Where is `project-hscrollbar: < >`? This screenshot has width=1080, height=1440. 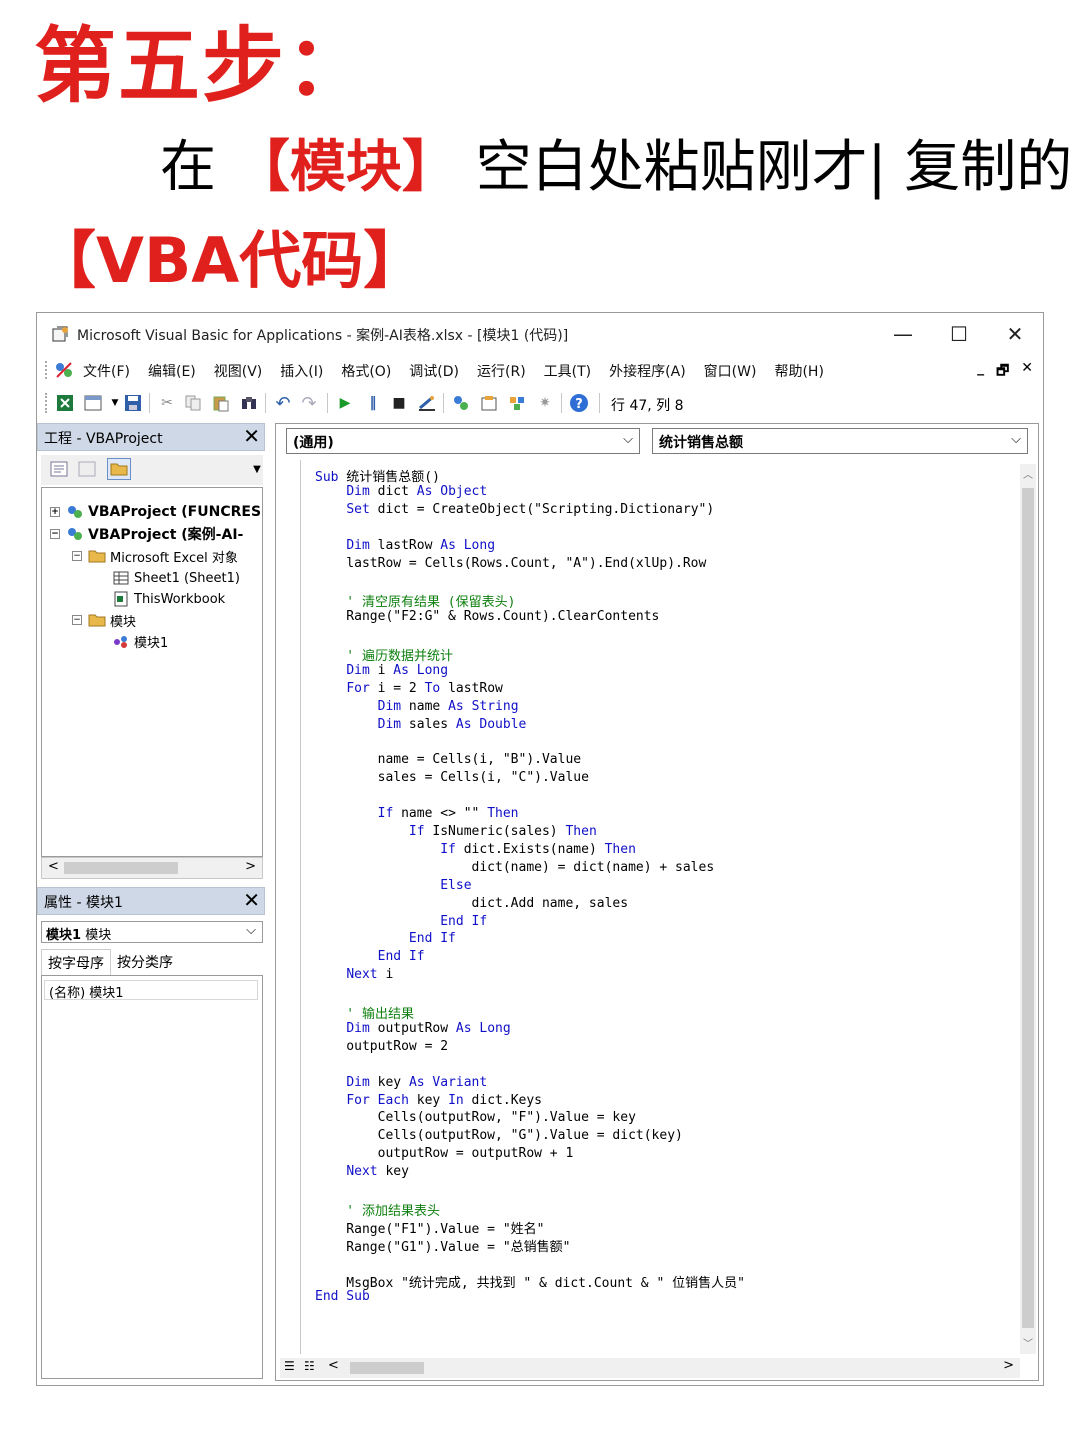 project-hscrollbar: < > is located at coordinates (152, 868).